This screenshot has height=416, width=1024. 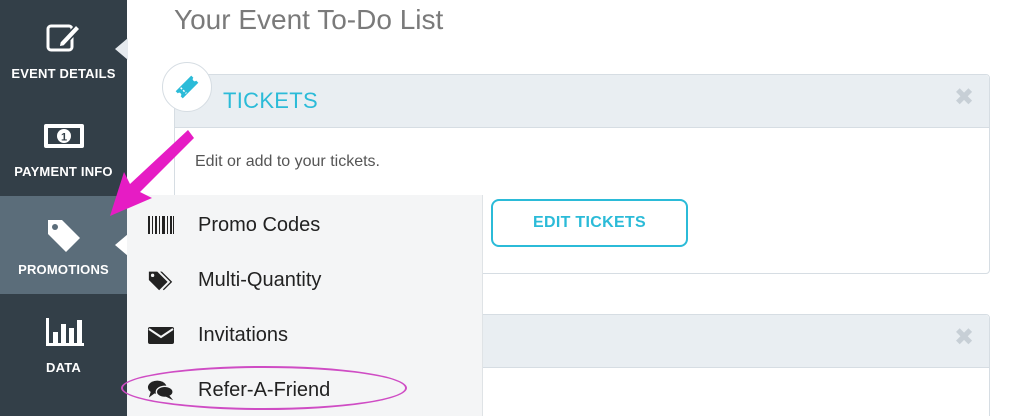 I want to click on sidebar-item-label: PROMOTIONS, so click(x=63, y=269).